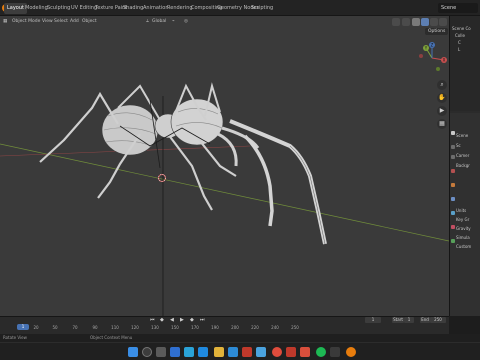  What do you see at coordinates (47, 22) in the screenshot?
I see `menu-view: View` at bounding box center [47, 22].